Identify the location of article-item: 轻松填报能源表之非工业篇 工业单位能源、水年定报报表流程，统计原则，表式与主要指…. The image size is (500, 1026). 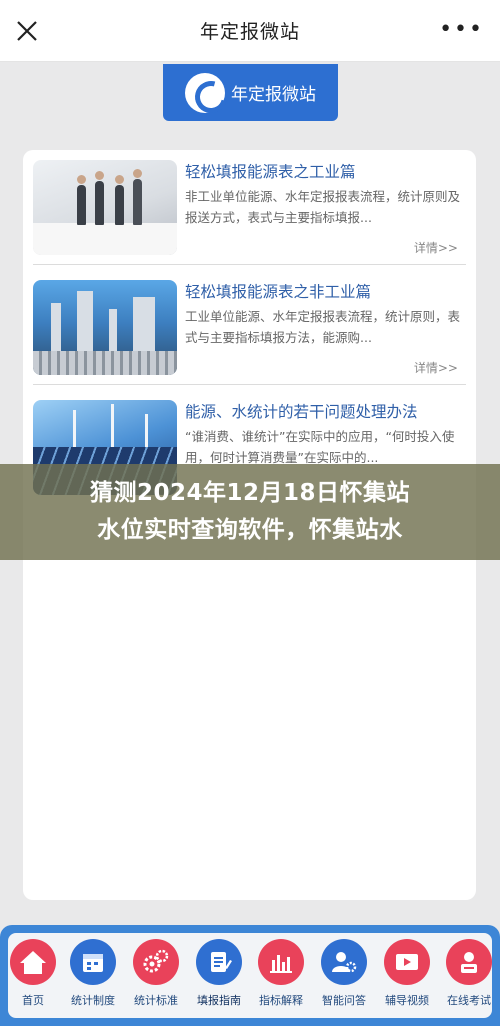
(249, 327).